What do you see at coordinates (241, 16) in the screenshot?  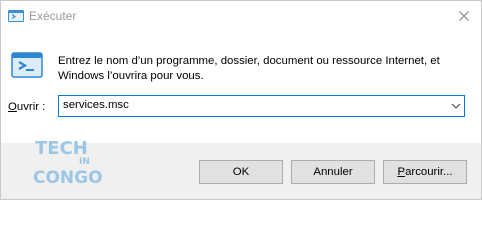 I see `title-bar: Exécuter` at bounding box center [241, 16].